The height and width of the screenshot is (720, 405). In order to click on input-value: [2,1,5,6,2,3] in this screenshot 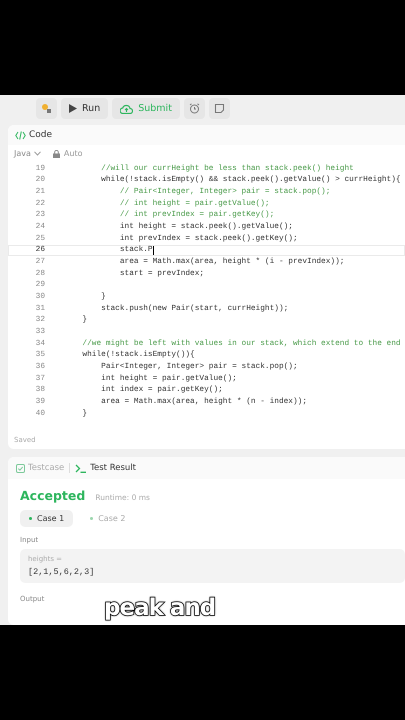, I will do `click(61, 572)`.